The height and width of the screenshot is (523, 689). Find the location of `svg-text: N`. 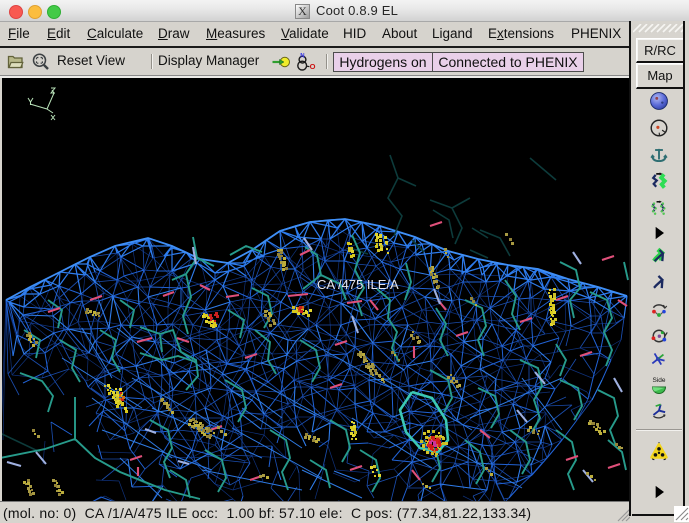

svg-text: N is located at coordinates (302, 57).